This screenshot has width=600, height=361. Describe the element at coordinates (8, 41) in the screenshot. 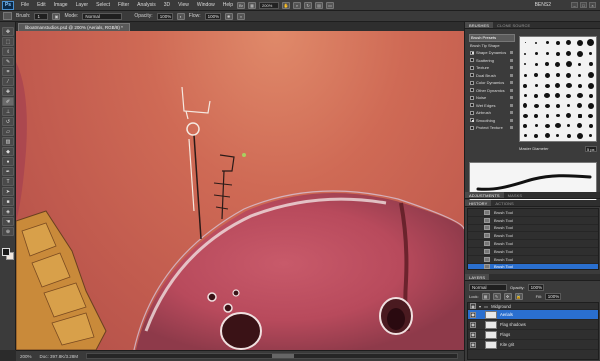

I see `marquee-tool-icon: ⬚` at that location.